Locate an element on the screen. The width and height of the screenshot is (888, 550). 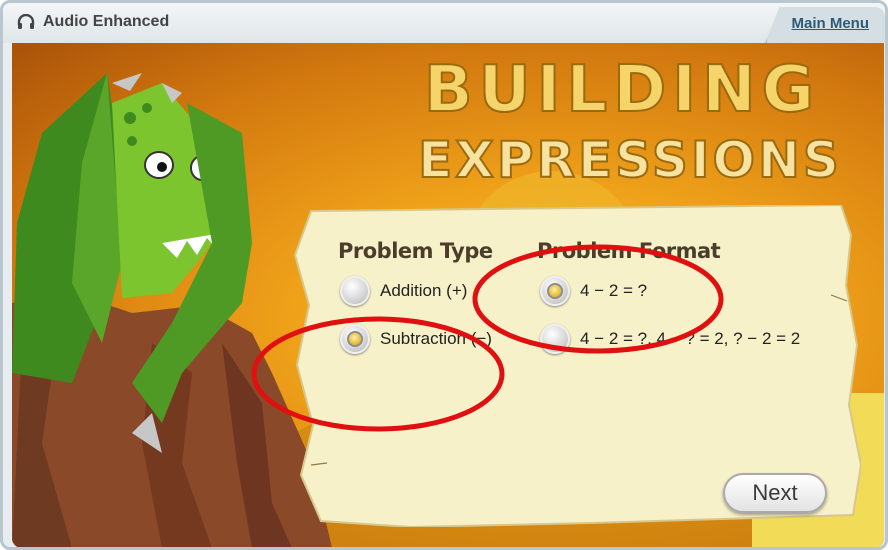
format-simple-radio is located at coordinates (555, 291).